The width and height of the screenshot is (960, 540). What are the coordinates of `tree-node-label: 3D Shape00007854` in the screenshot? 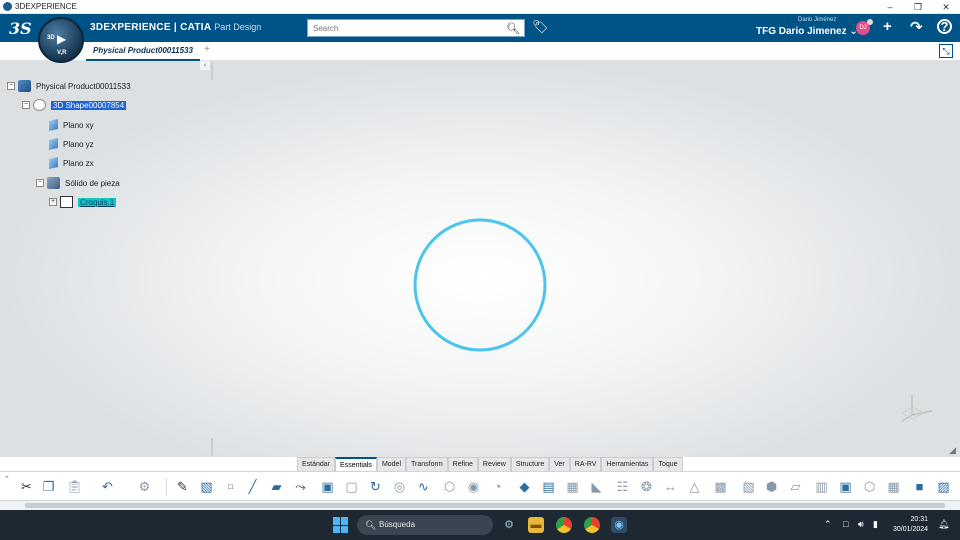 It's located at (89, 105).